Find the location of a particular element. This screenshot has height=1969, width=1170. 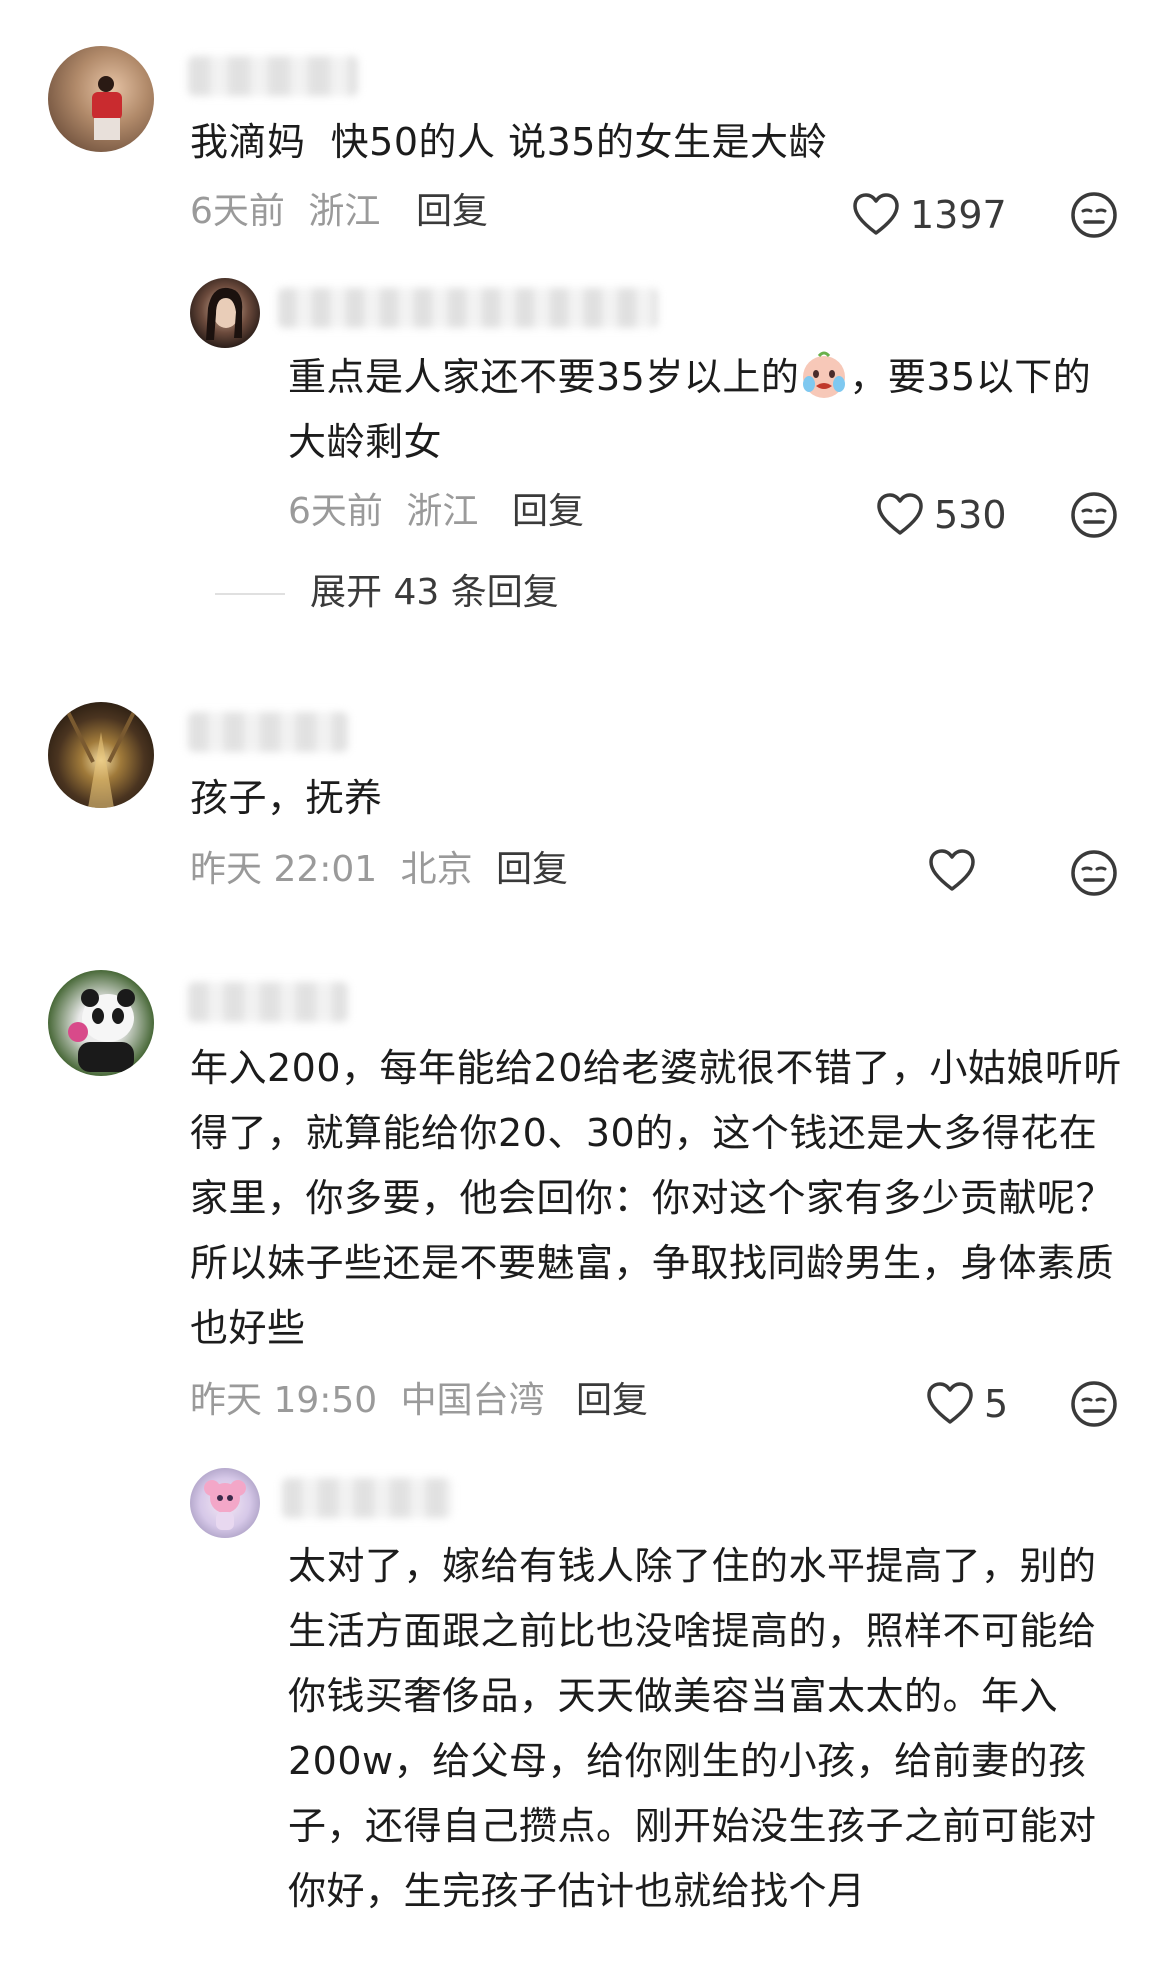

expand-divider is located at coordinates (250, 594).